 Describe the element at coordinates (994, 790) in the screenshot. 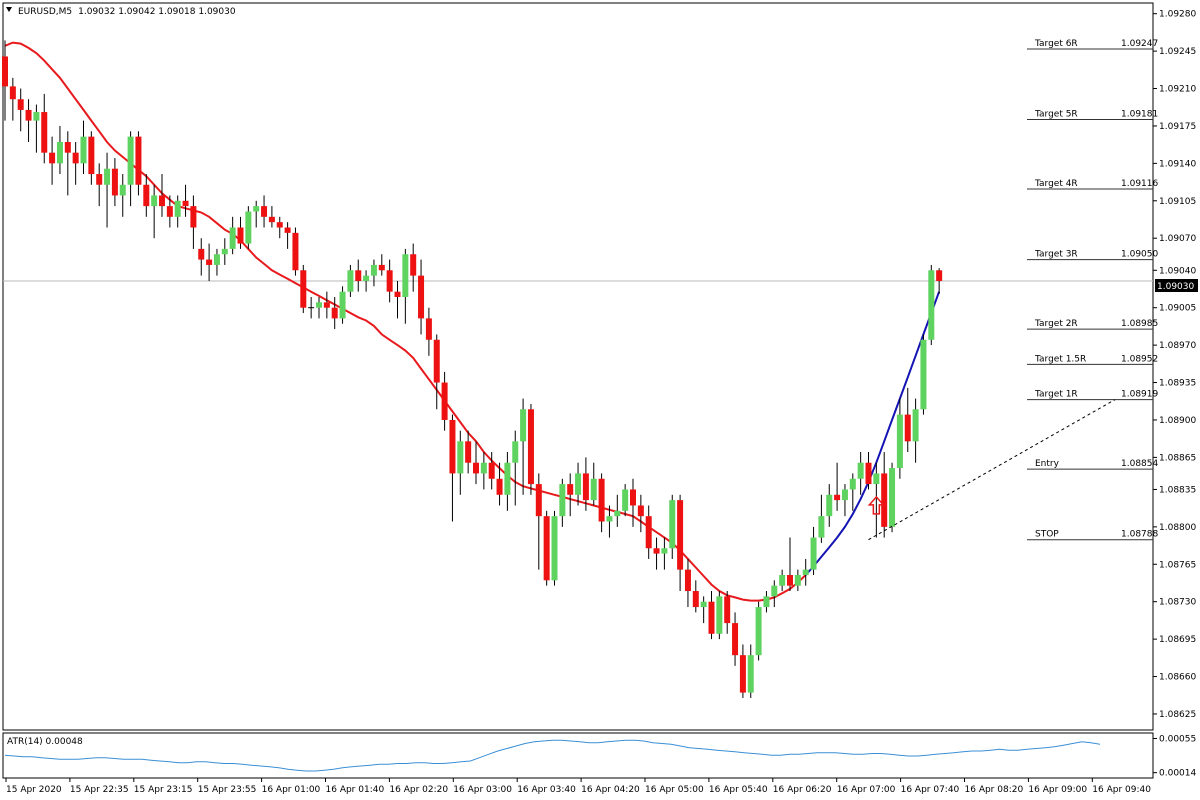

I see `x-tick-label: 16 Apr 08:20` at that location.